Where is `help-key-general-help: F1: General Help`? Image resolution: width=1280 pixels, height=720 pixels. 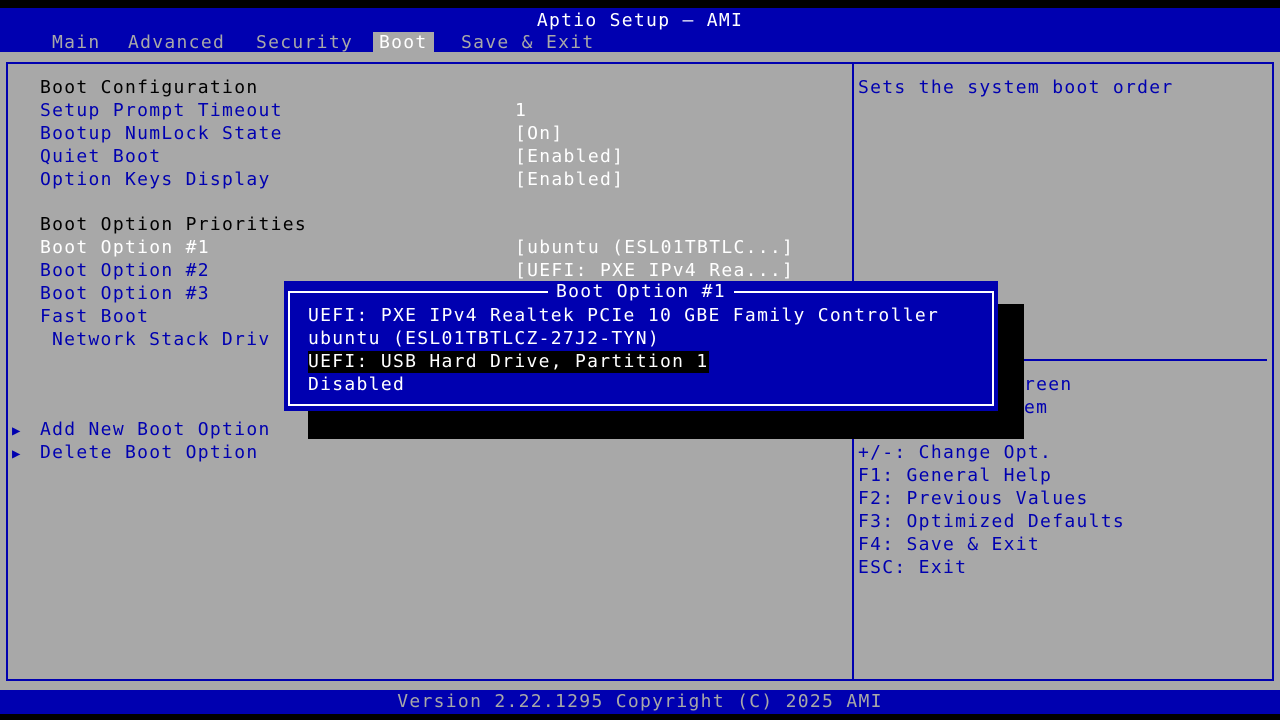 help-key-general-help: F1: General Help is located at coordinates (955, 475).